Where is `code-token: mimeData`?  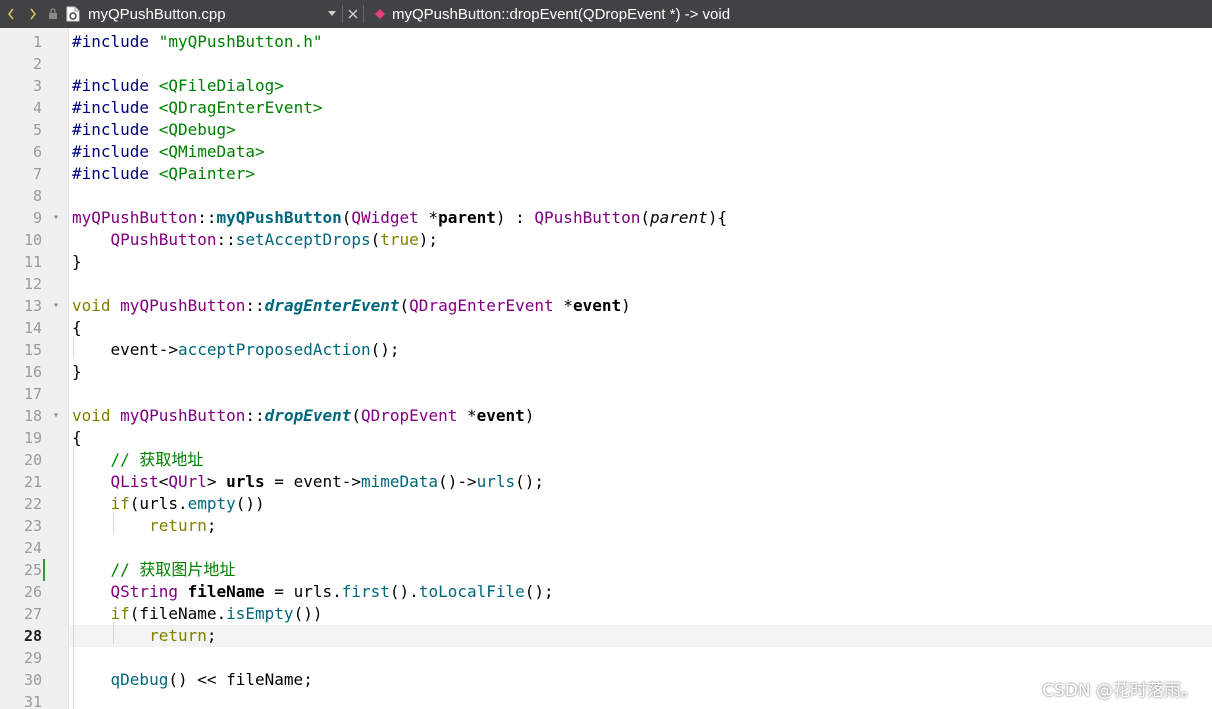
code-token: mimeData is located at coordinates (400, 481).